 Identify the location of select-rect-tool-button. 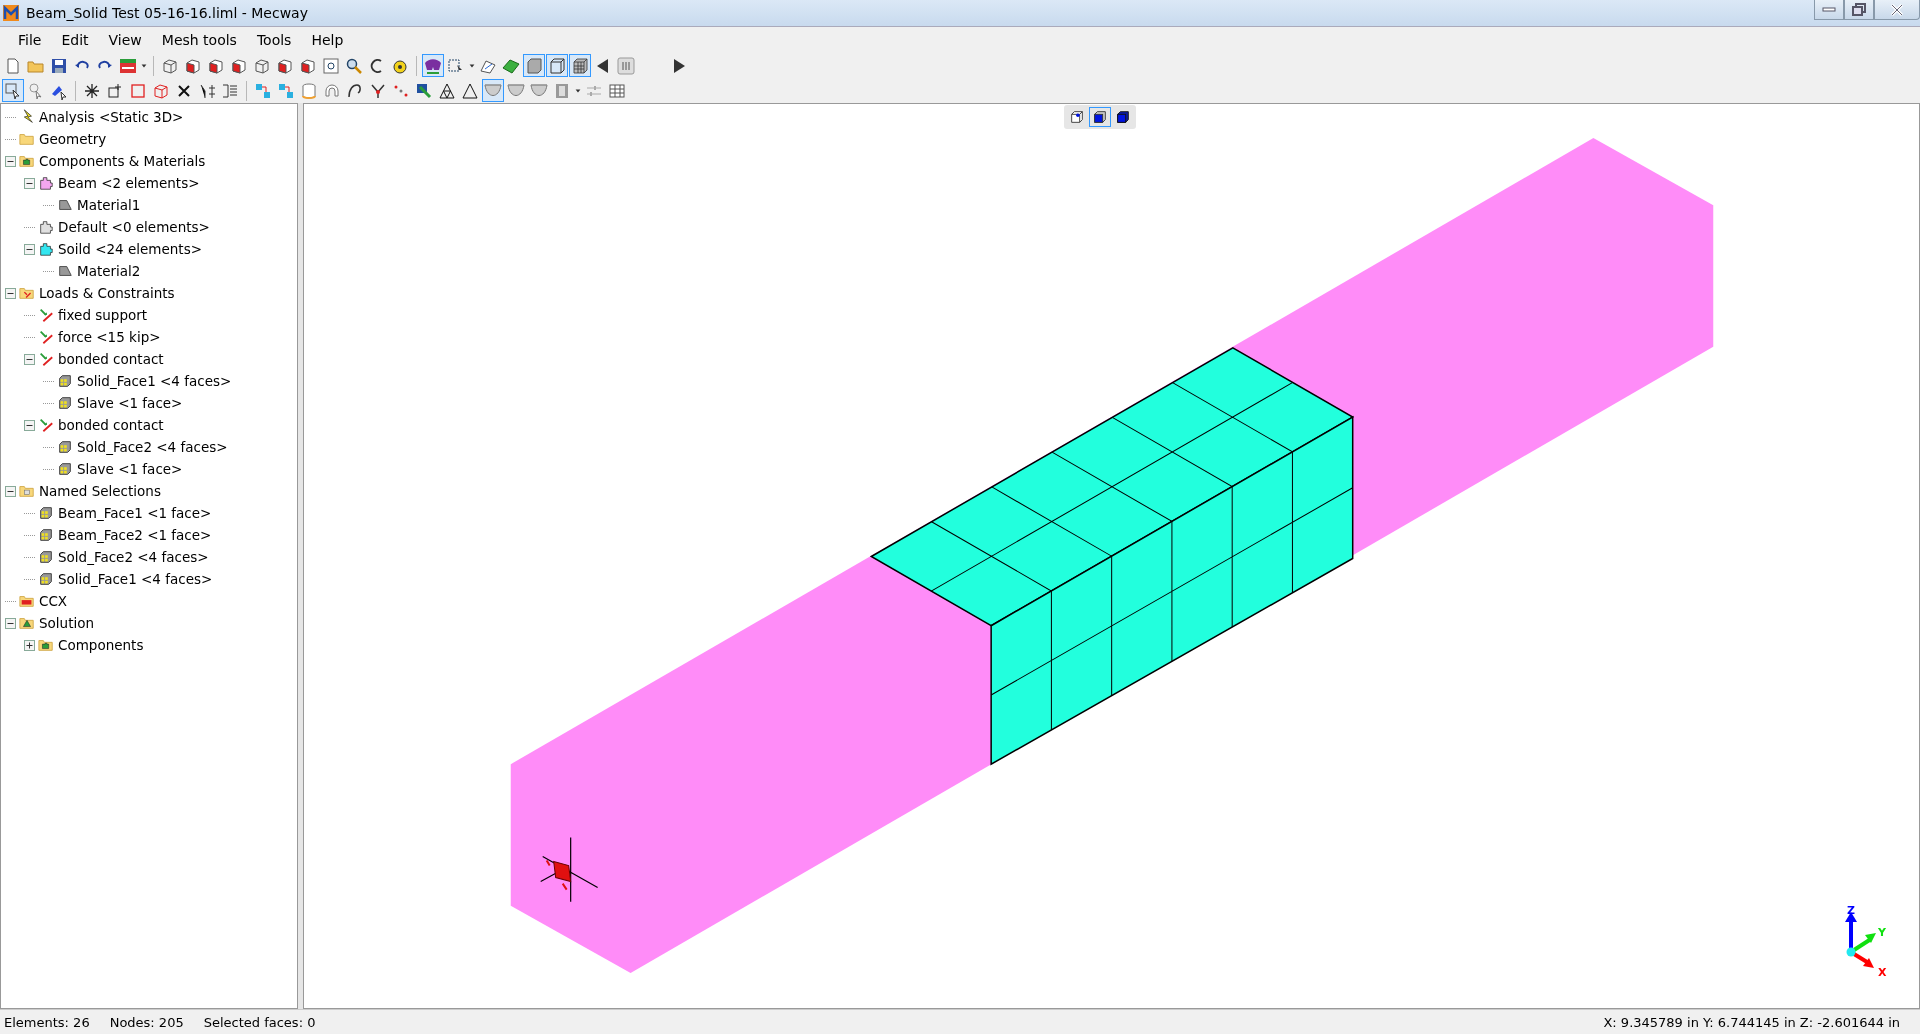
(13, 90).